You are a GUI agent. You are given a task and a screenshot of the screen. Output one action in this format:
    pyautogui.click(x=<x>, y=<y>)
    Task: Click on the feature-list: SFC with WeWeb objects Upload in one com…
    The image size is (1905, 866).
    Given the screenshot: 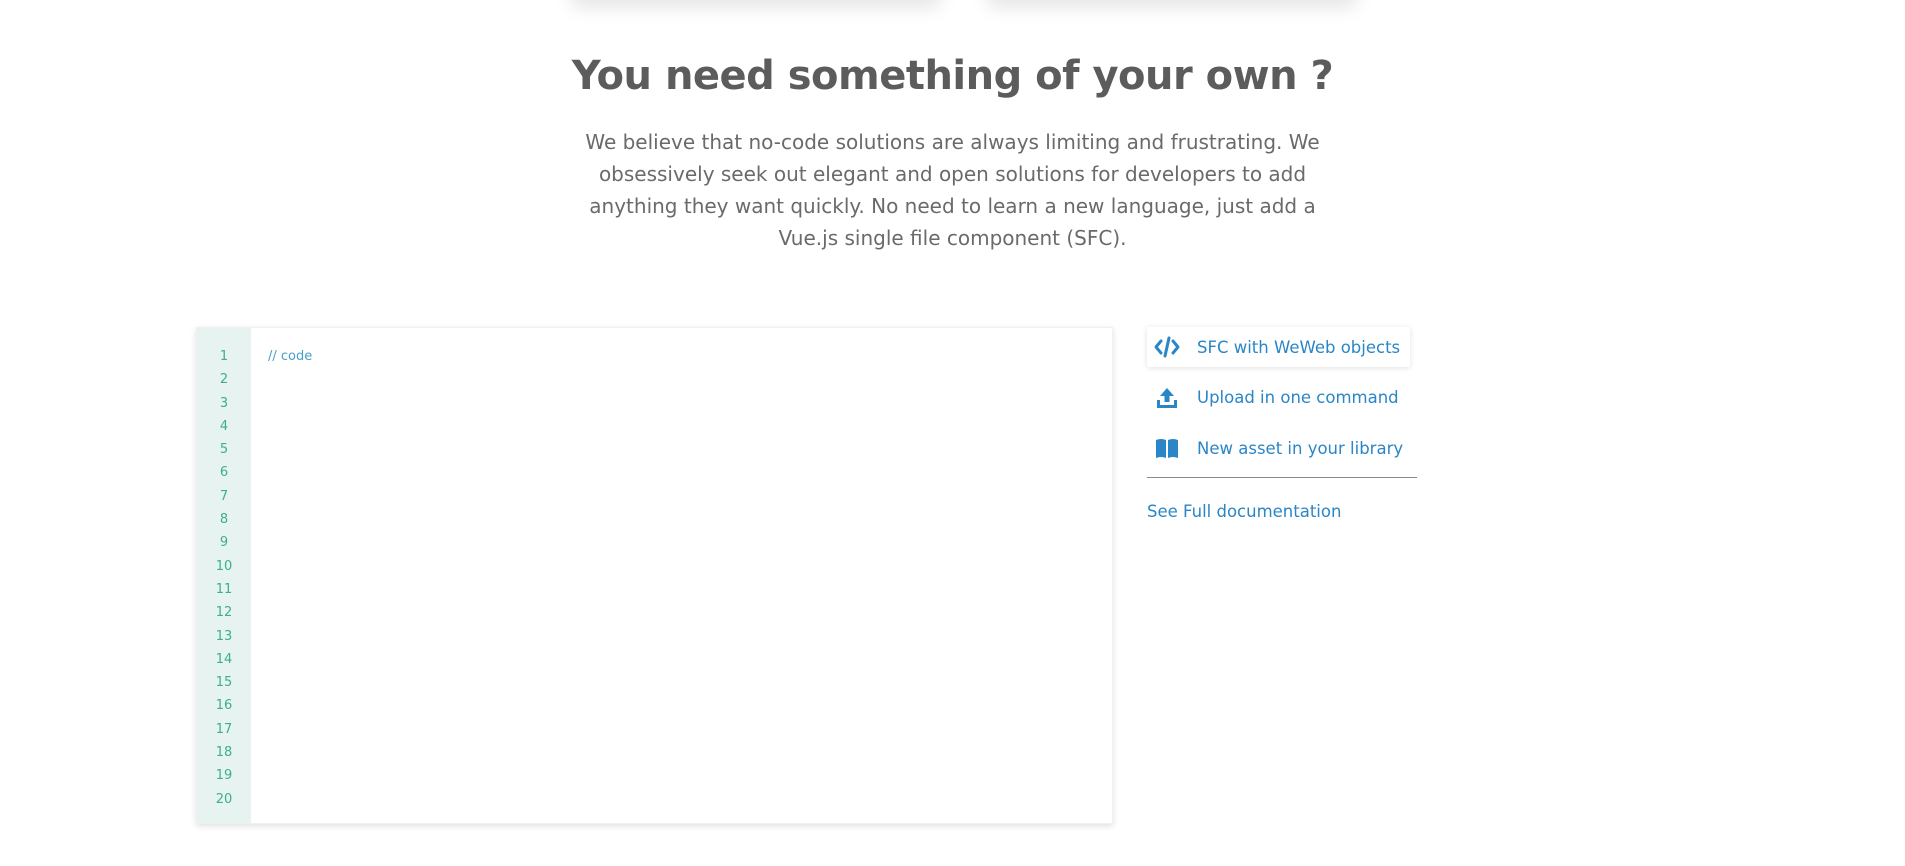 What is the action you would take?
    pyautogui.click(x=1282, y=403)
    